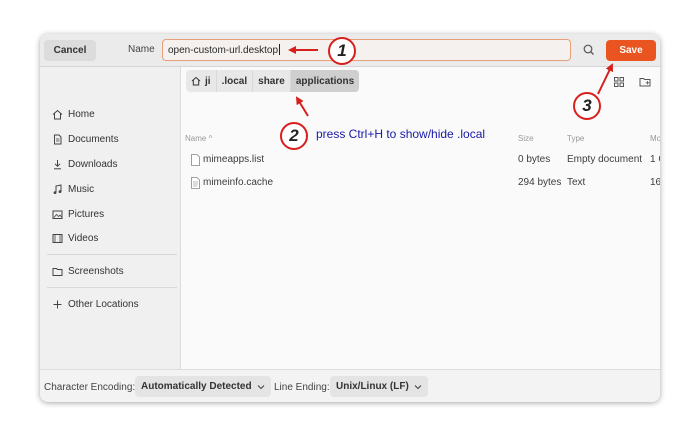  What do you see at coordinates (57, 164) in the screenshot?
I see `download-icon` at bounding box center [57, 164].